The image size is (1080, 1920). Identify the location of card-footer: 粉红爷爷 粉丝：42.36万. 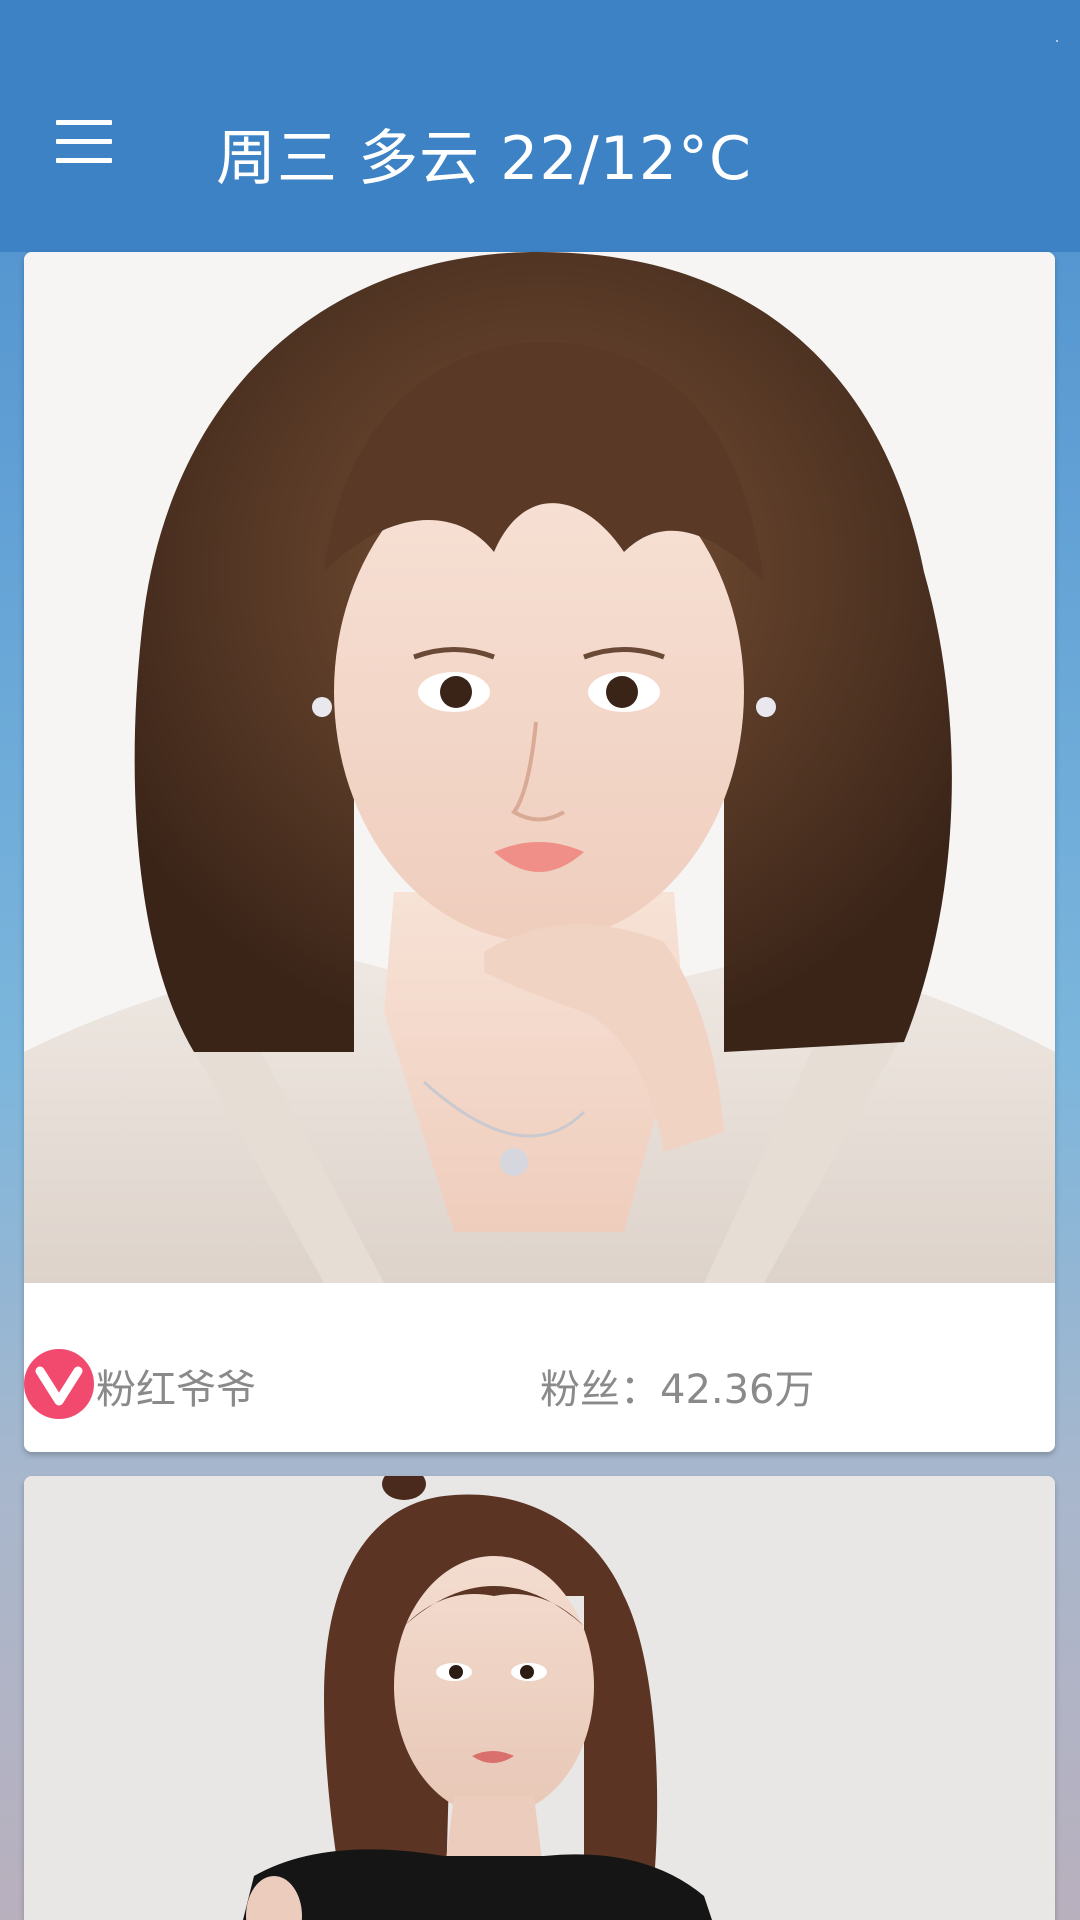
(539, 1367).